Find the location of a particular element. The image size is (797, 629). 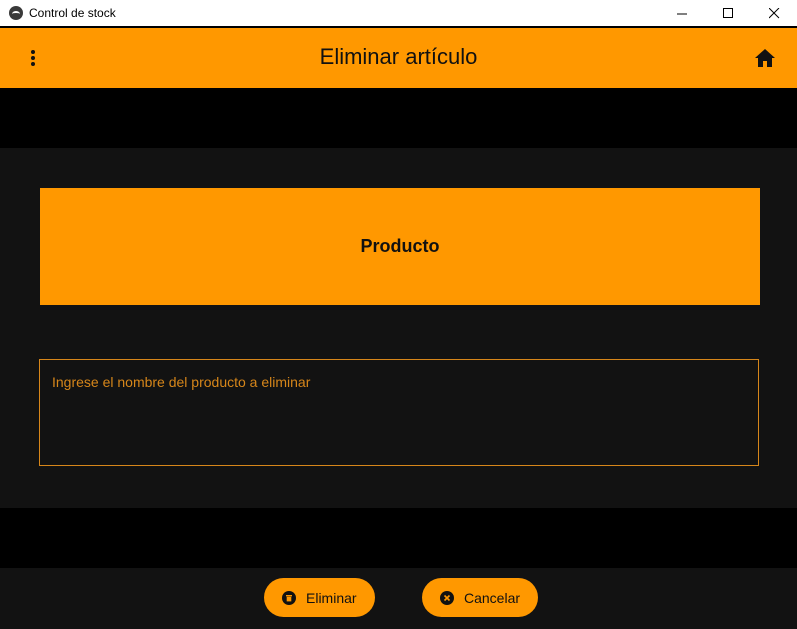

bottom-action-bar: Eliminar Cancelar is located at coordinates (398, 598).